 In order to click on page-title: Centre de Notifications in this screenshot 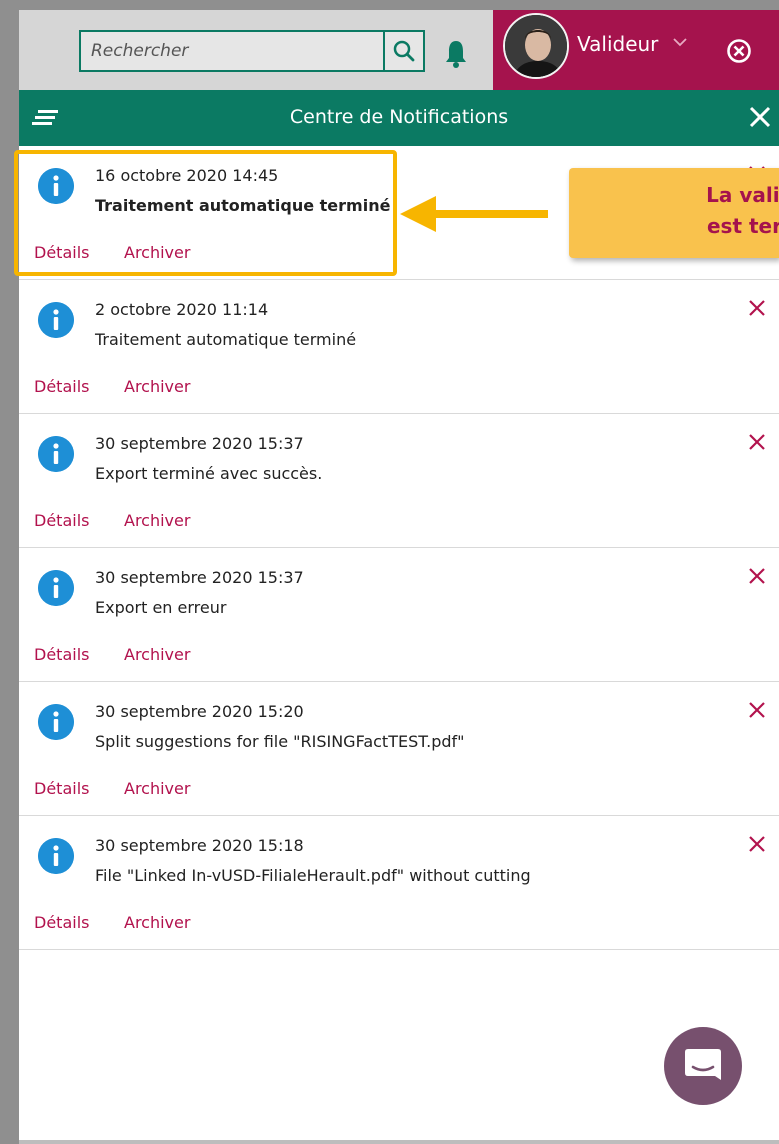, I will do `click(399, 117)`.